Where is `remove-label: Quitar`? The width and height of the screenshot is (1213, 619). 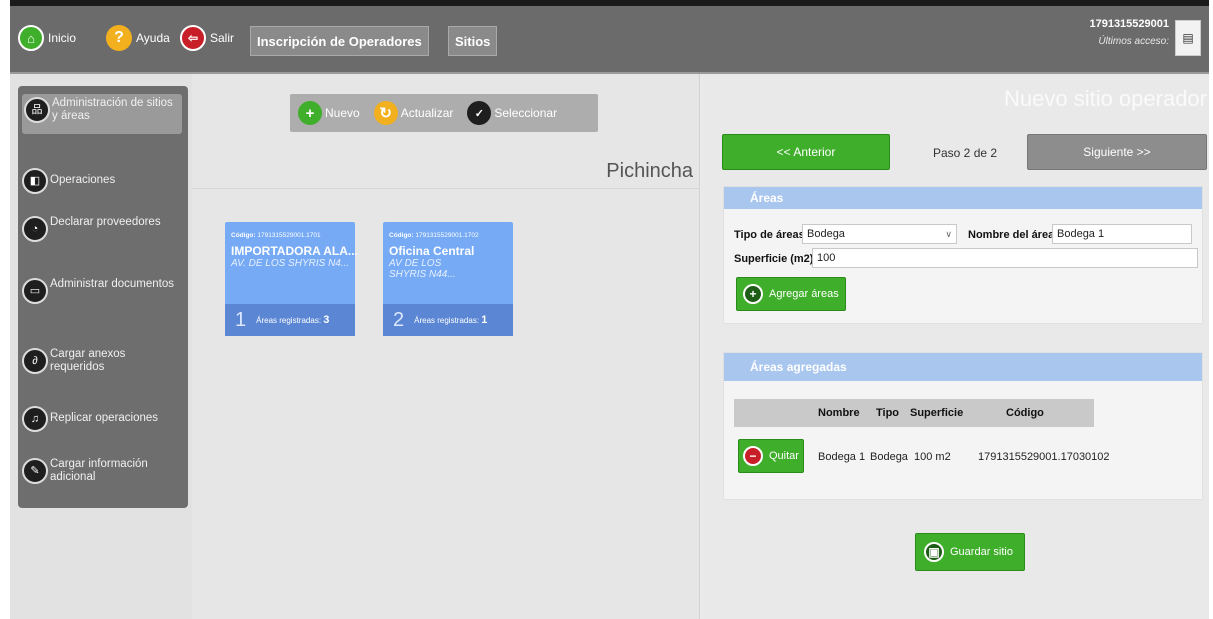 remove-label: Quitar is located at coordinates (784, 456).